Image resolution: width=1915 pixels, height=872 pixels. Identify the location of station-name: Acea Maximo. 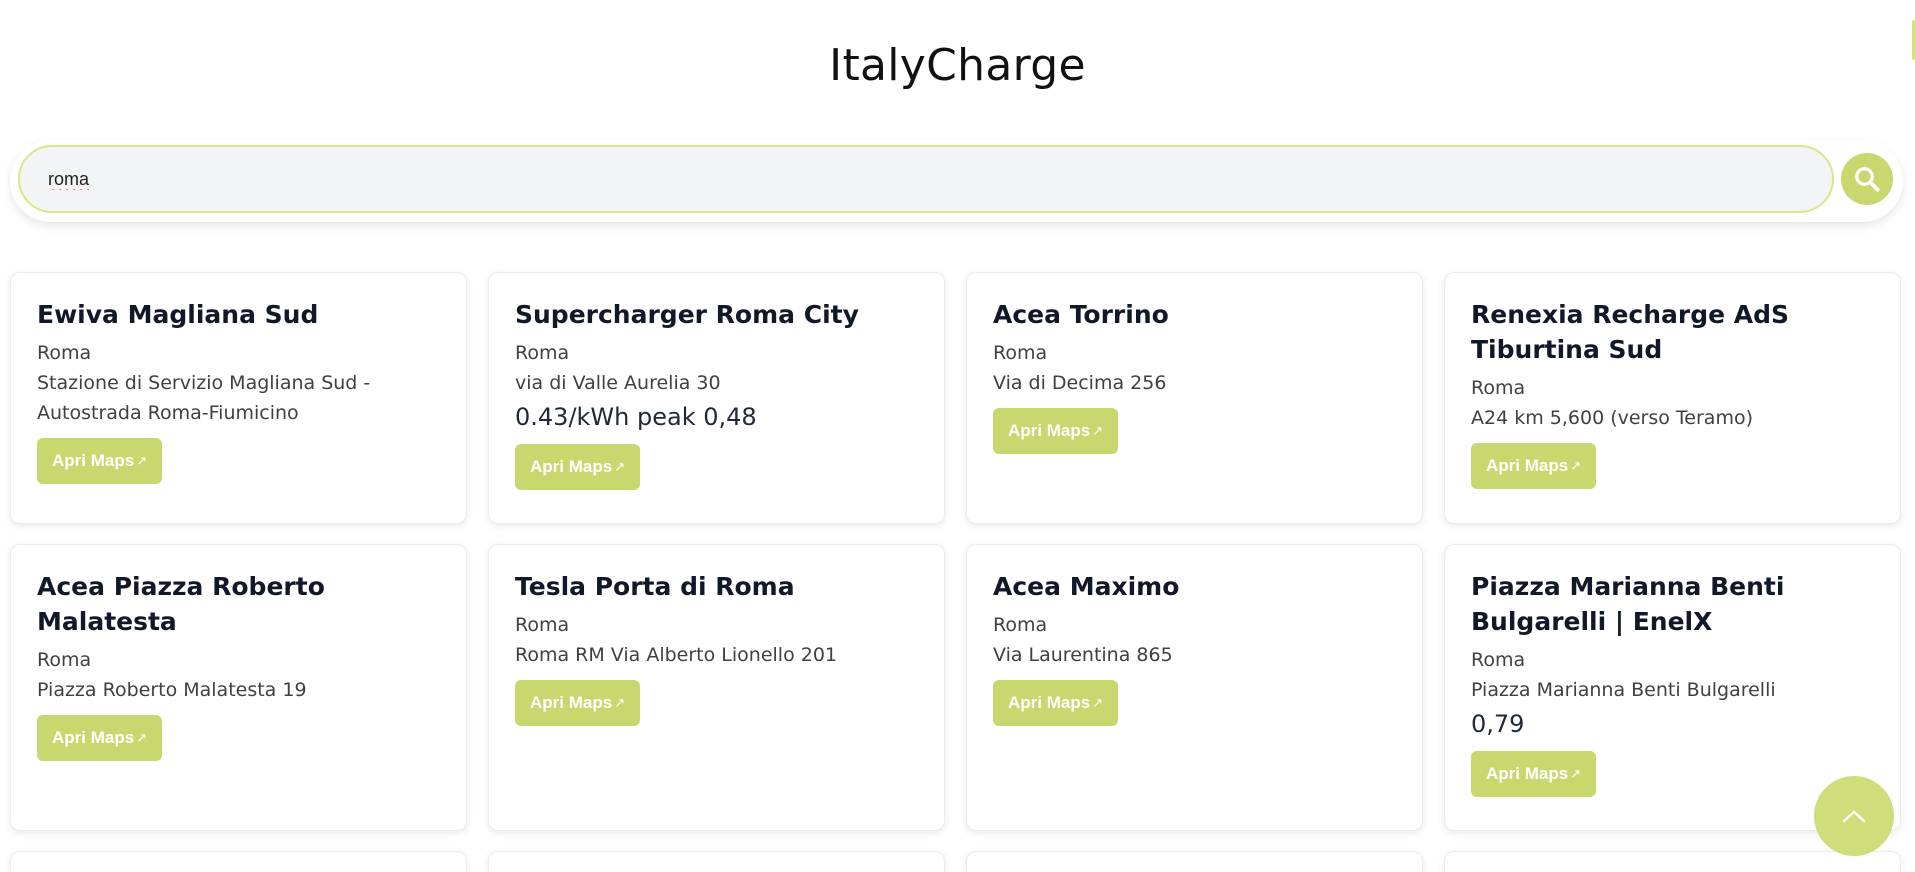
(1086, 586).